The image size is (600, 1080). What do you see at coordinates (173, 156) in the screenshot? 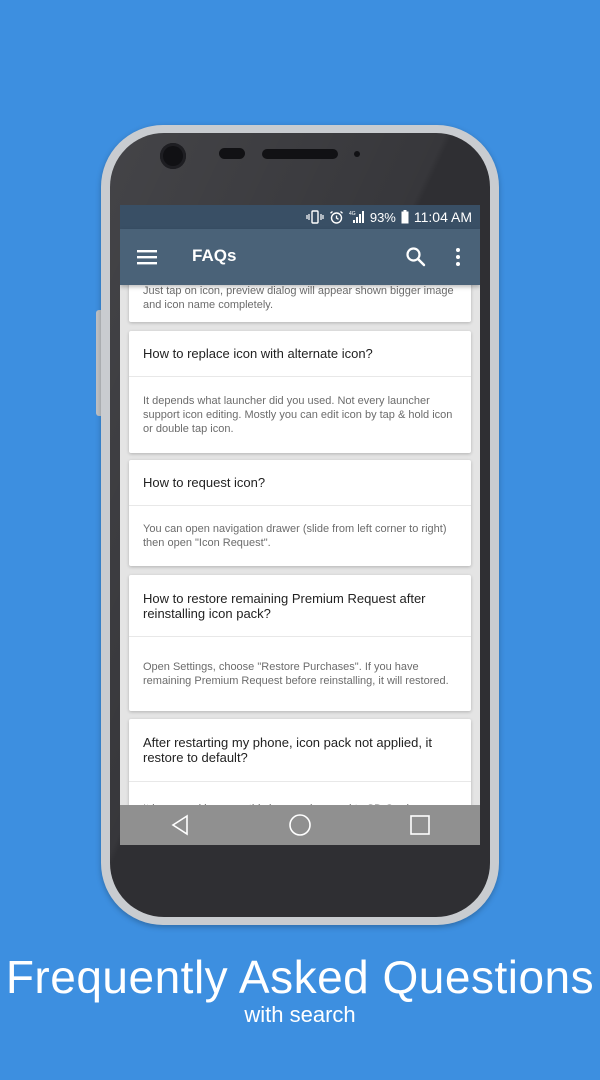
I see `front-camera` at bounding box center [173, 156].